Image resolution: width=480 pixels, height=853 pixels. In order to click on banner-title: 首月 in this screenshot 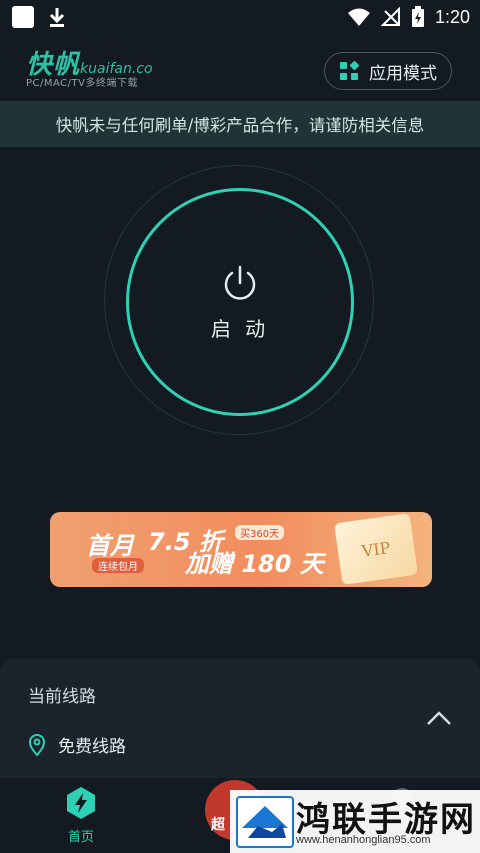, I will do `click(110, 546)`.